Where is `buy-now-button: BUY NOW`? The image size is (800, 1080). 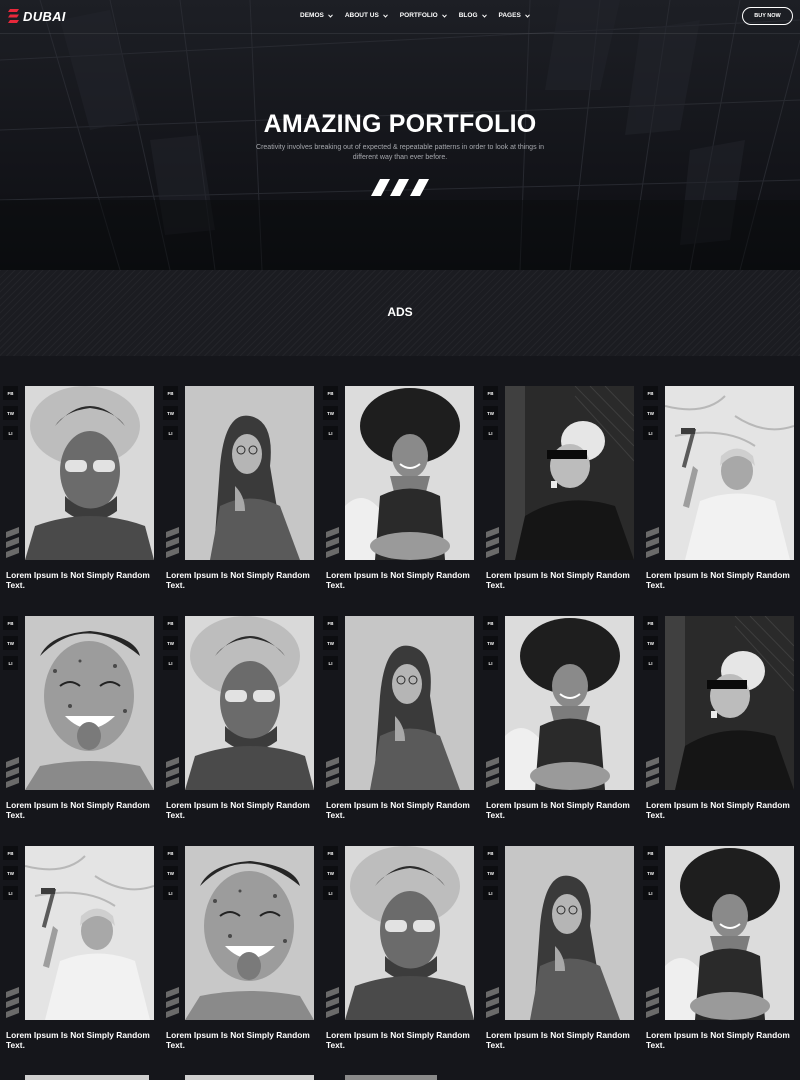 buy-now-button: BUY NOW is located at coordinates (767, 16).